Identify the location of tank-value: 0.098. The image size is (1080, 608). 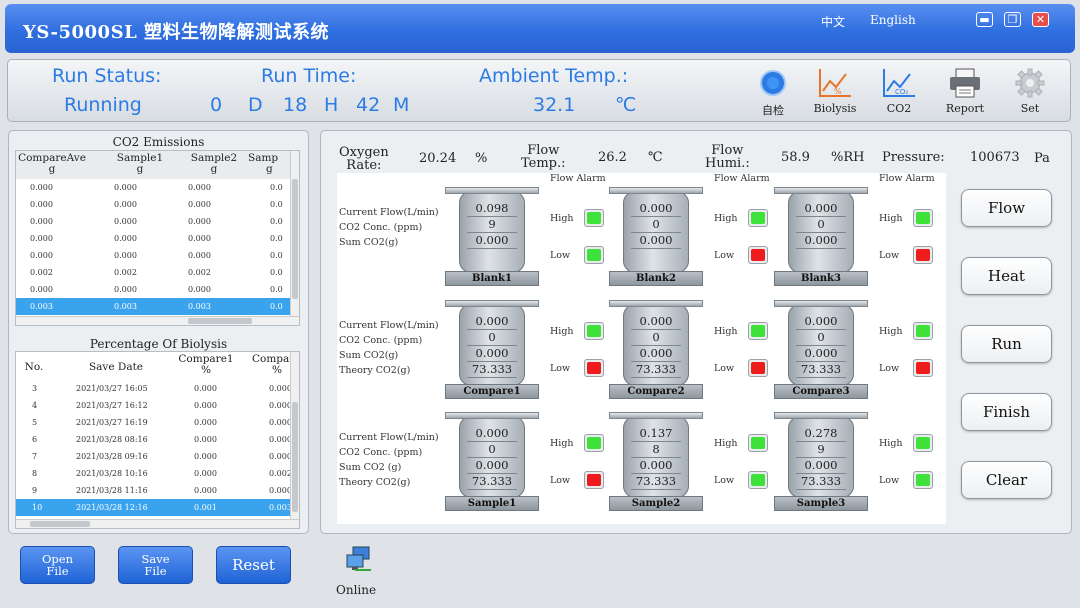
(492, 209).